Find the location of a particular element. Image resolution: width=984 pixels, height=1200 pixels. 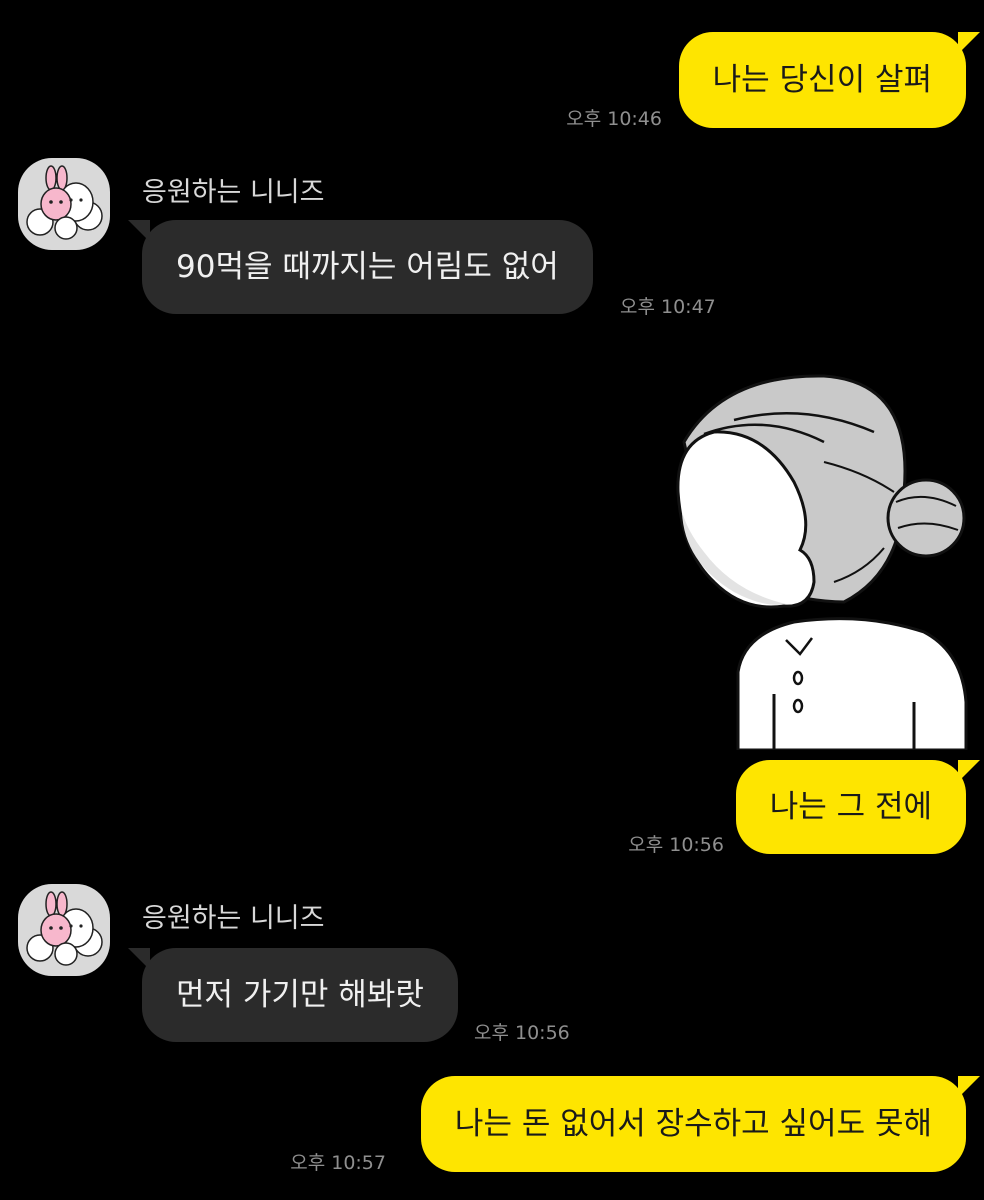

outgoing-message-bubble: 나는 당신이 살펴 is located at coordinates (829, 80).